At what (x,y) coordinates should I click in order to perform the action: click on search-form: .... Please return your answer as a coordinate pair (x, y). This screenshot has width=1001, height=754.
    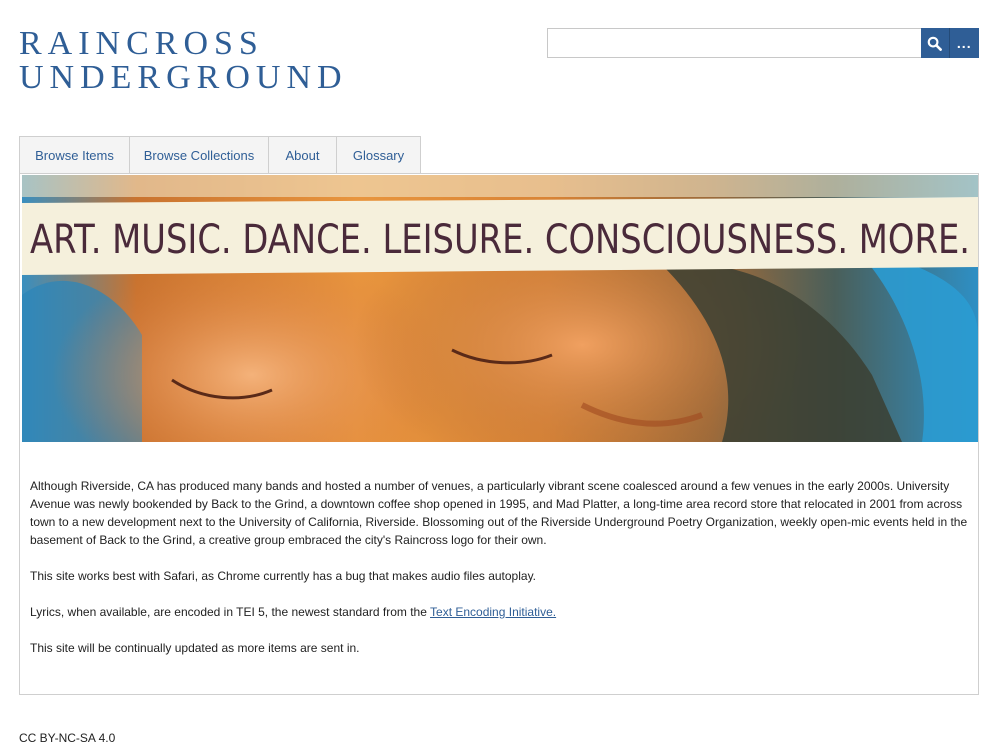
    Looking at the image, I should click on (763, 43).